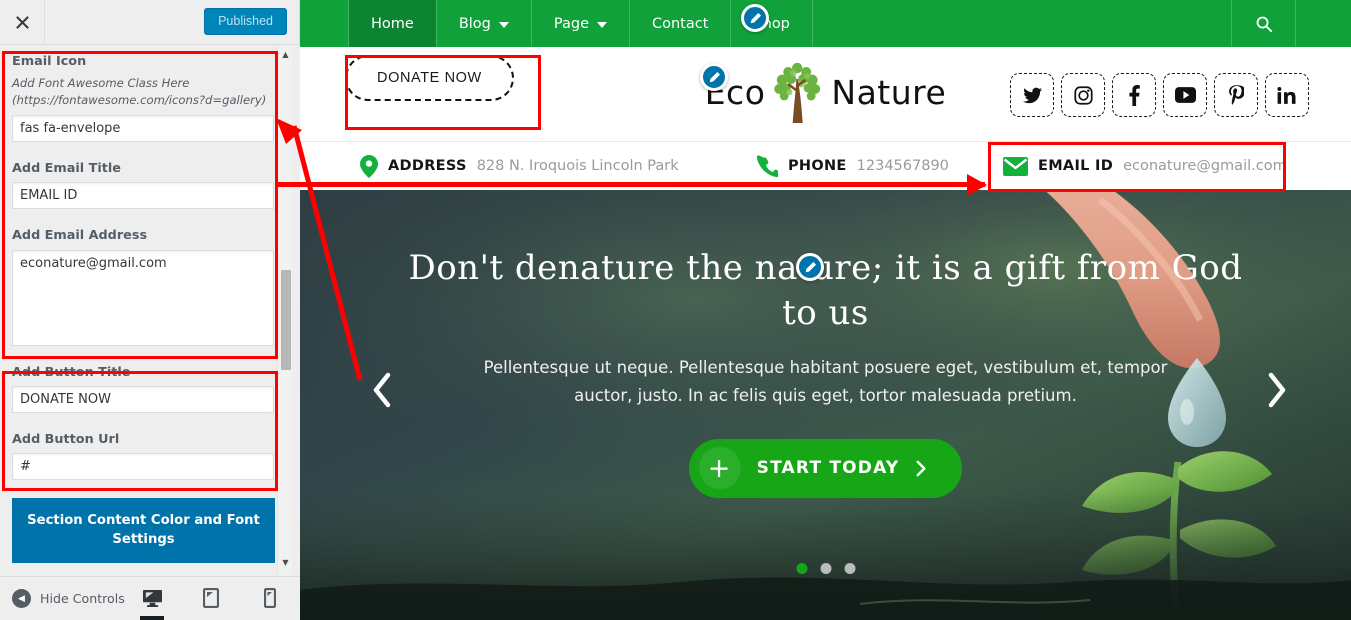 The height and width of the screenshot is (620, 1351). I want to click on button-url-input, so click(143, 467).